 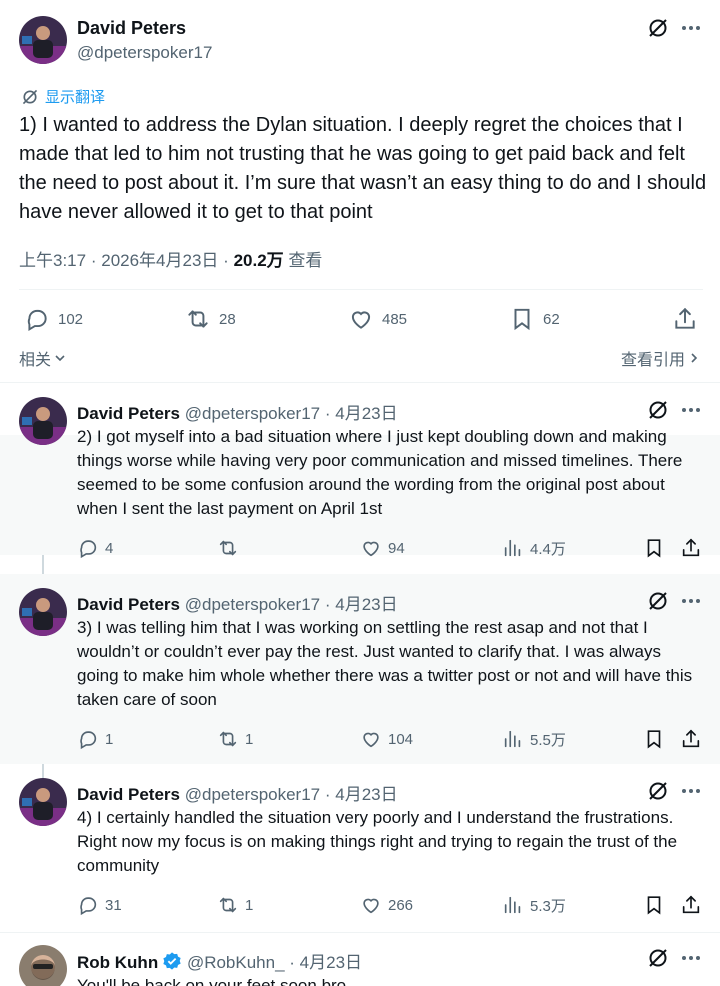 I want to click on views-button: 4.4万, so click(x=534, y=548).